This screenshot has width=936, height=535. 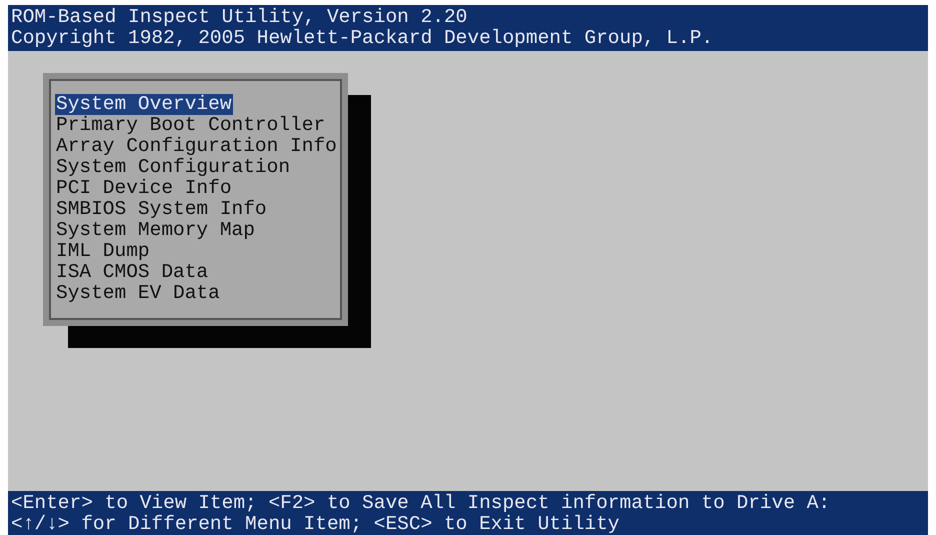 I want to click on header-text: ROM-Based Inspect Utility, Version 2.20, so click(x=239, y=17).